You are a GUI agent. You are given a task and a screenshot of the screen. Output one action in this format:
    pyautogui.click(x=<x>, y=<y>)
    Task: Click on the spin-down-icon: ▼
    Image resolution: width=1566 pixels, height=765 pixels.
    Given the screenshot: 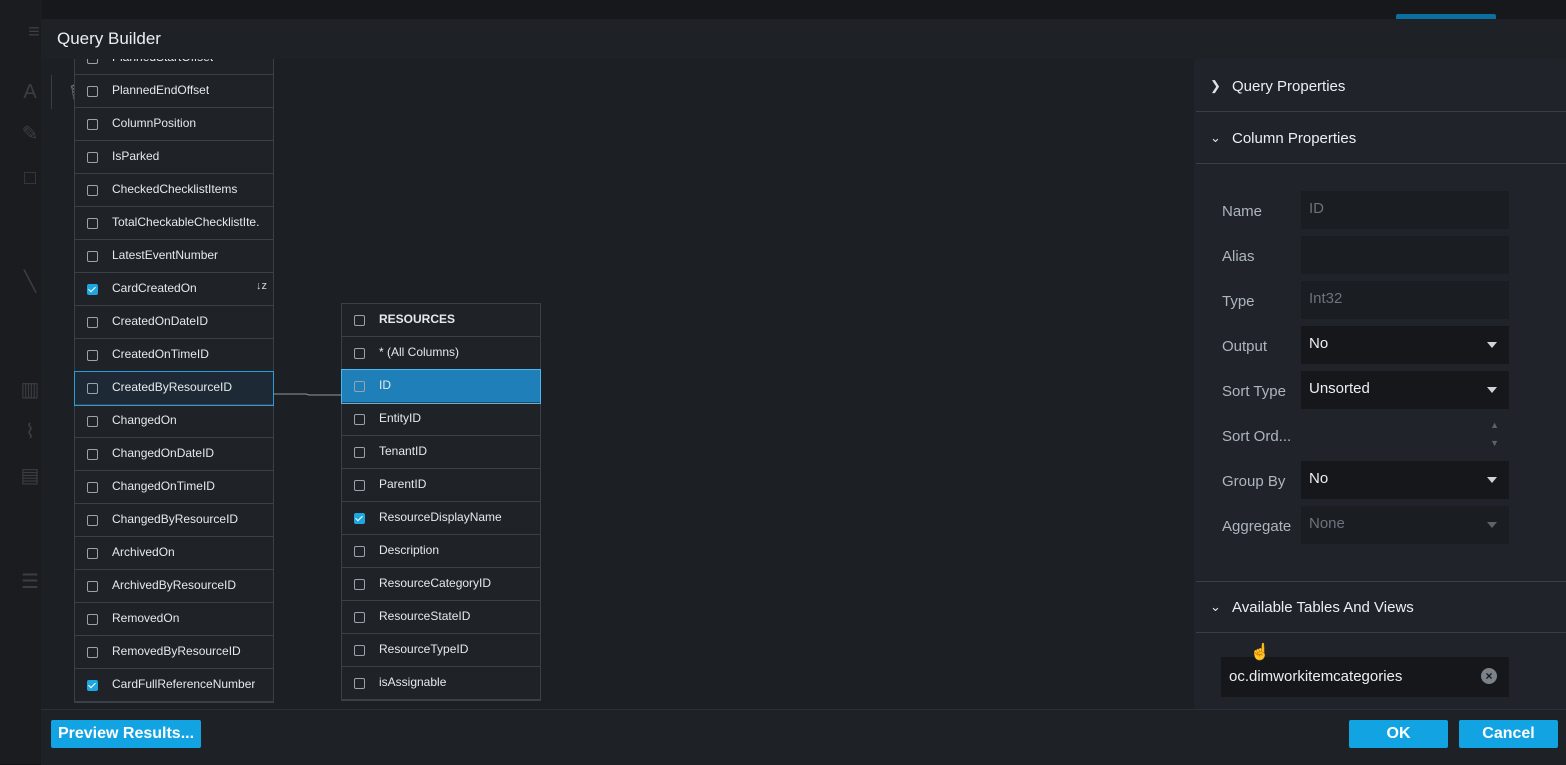 What is the action you would take?
    pyautogui.click(x=1494, y=443)
    